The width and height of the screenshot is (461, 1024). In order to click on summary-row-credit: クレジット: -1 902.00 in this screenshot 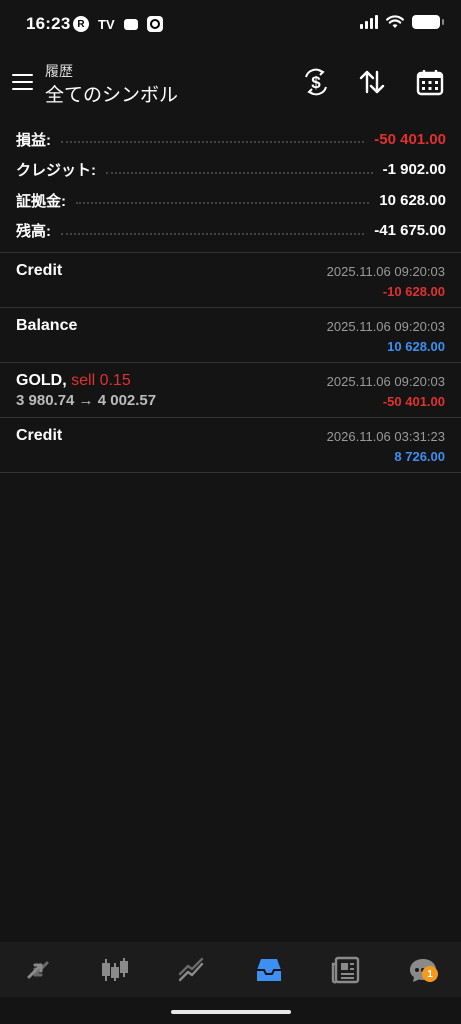, I will do `click(230, 170)`.